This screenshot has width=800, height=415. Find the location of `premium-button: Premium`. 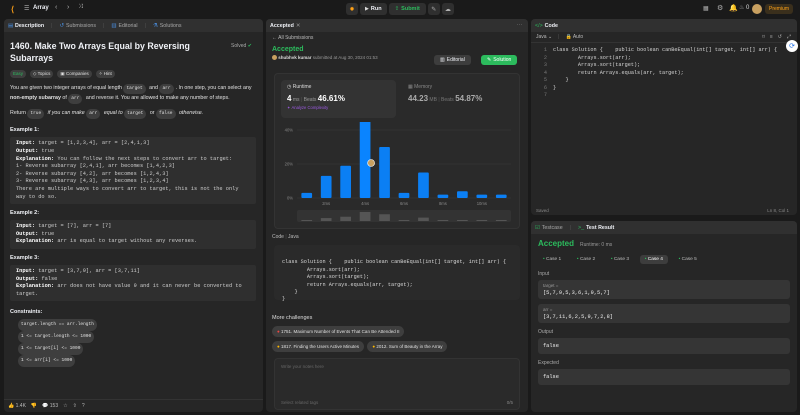

premium-button: Premium is located at coordinates (779, 9).